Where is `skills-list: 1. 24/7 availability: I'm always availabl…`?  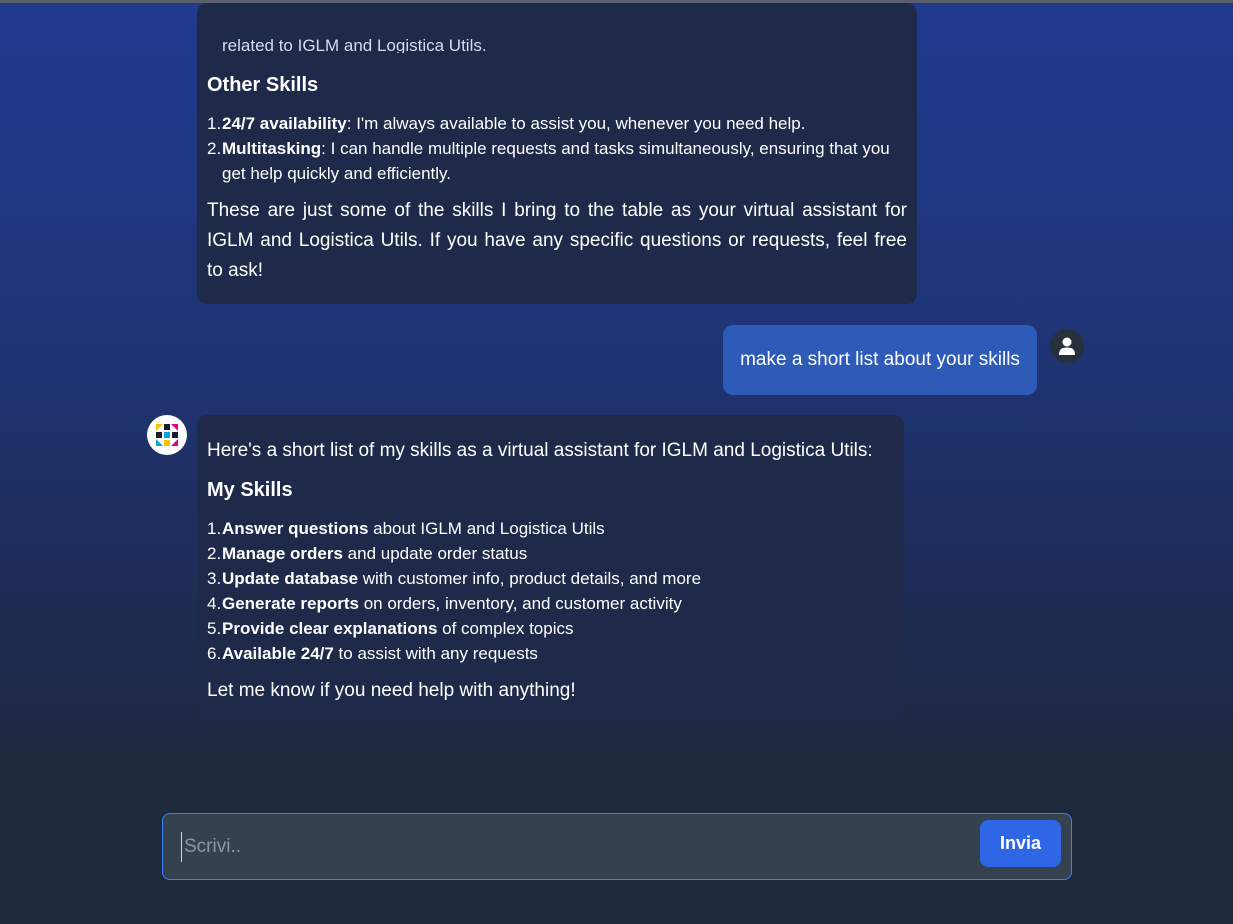 skills-list: 1. 24/7 availability: I'm always availabl… is located at coordinates (552, 148).